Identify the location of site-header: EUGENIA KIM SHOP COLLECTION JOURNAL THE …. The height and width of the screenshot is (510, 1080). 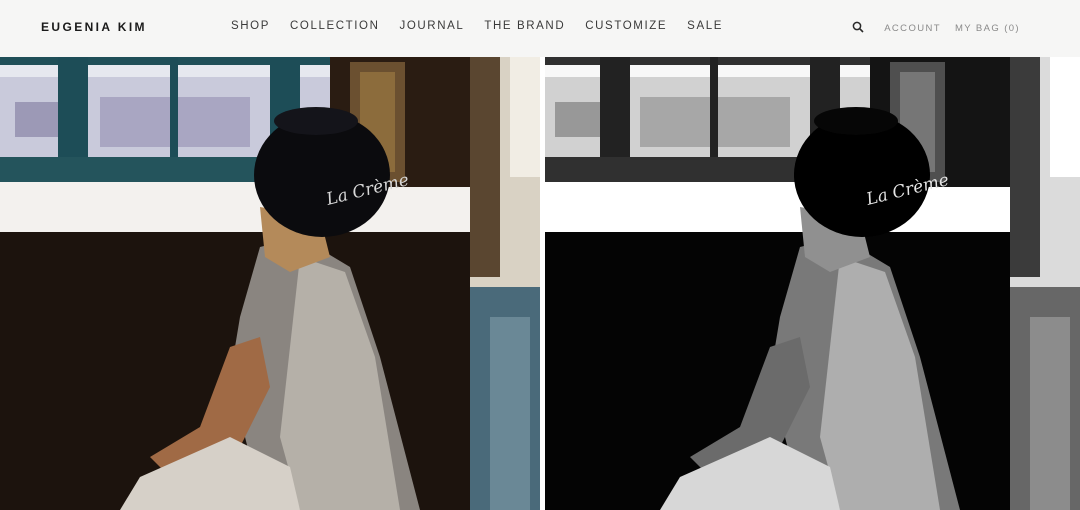
(540, 28).